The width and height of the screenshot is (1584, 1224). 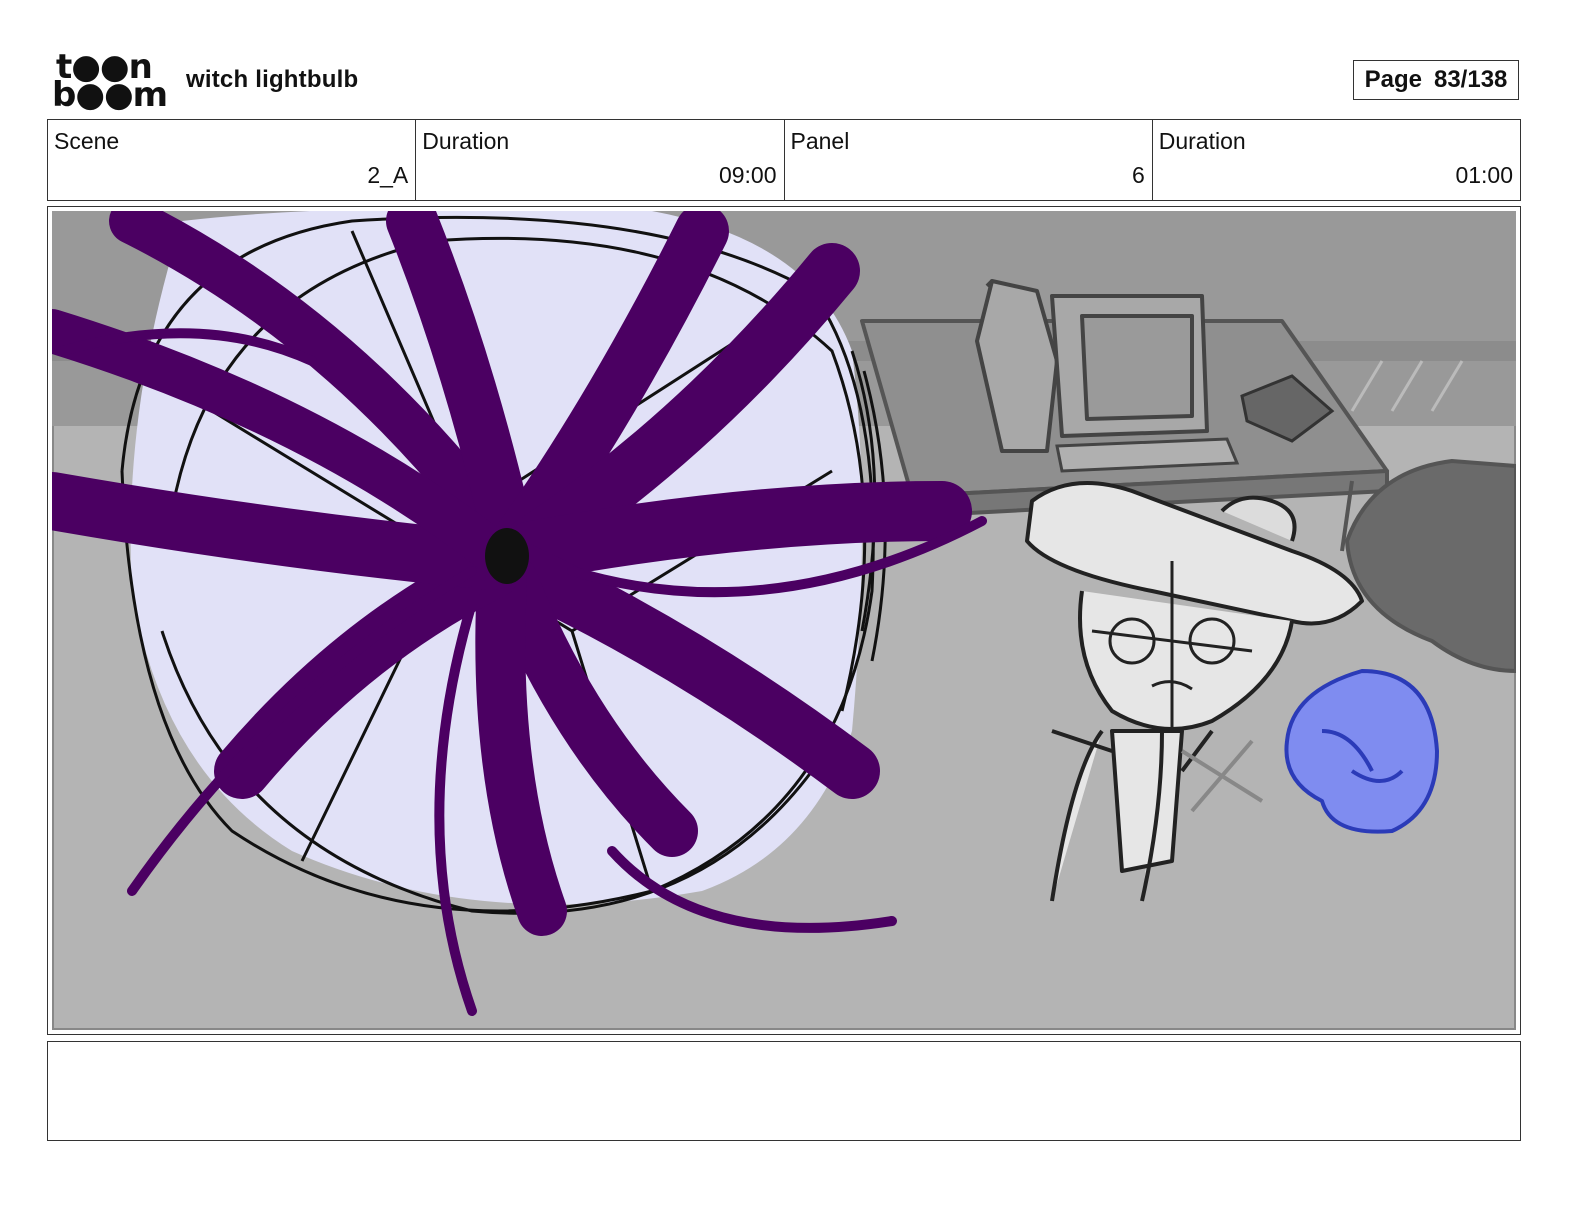 I want to click on page-number: 83/138, so click(x=1470, y=79).